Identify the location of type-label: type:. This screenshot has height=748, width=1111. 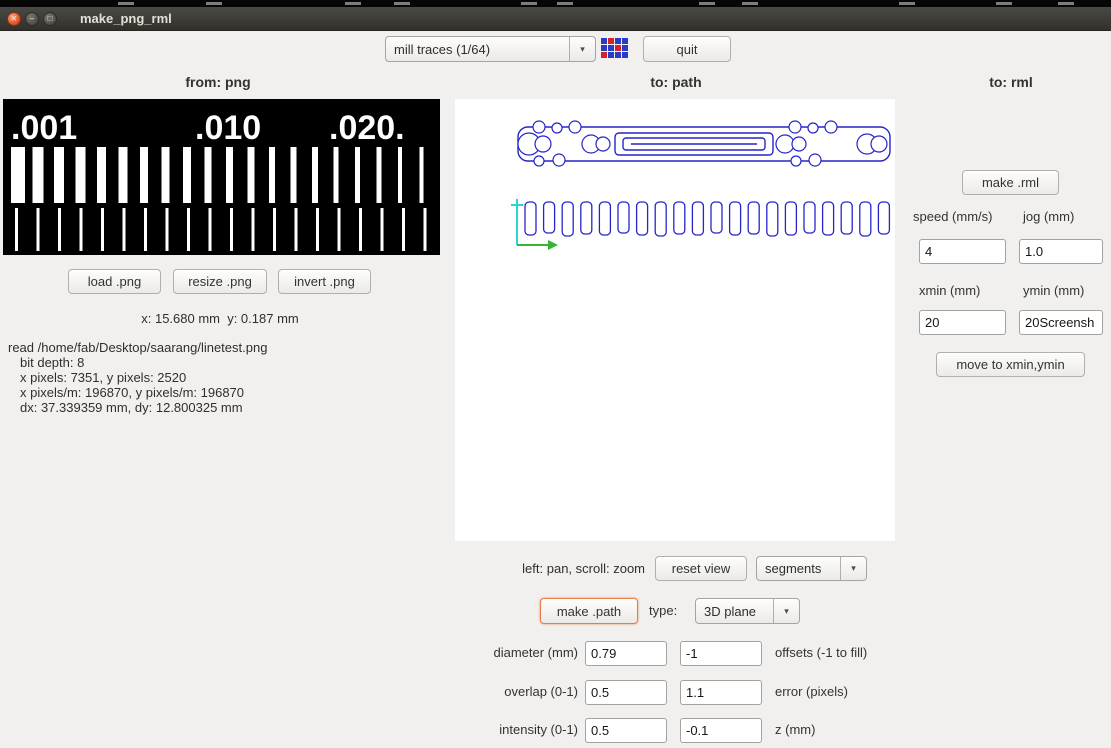
(663, 610).